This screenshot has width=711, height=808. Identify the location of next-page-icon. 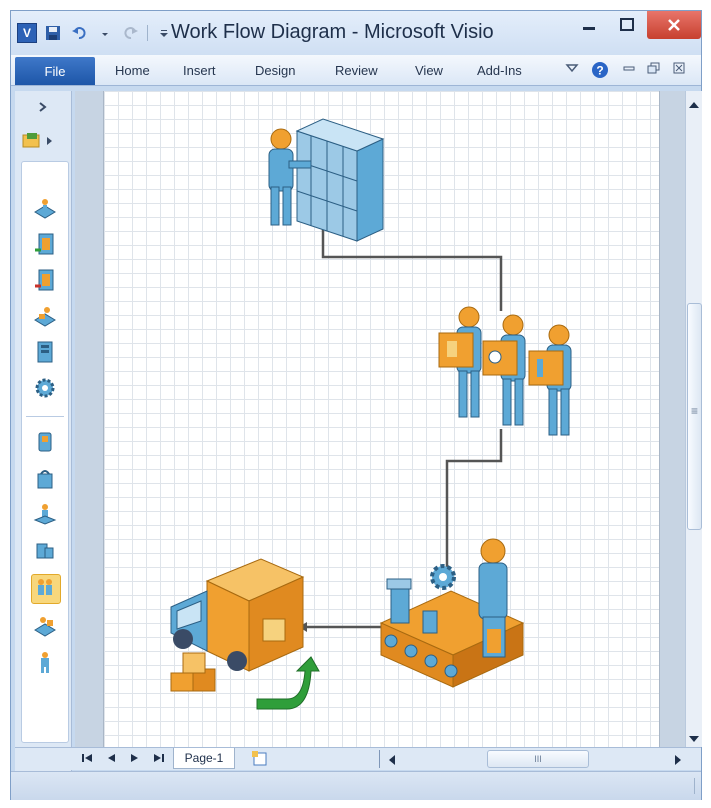
(135, 758).